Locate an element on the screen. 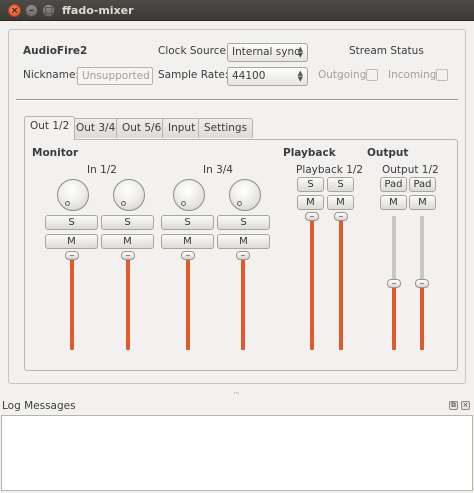 This screenshot has height=493, width=474. separator is located at coordinates (237, 100).